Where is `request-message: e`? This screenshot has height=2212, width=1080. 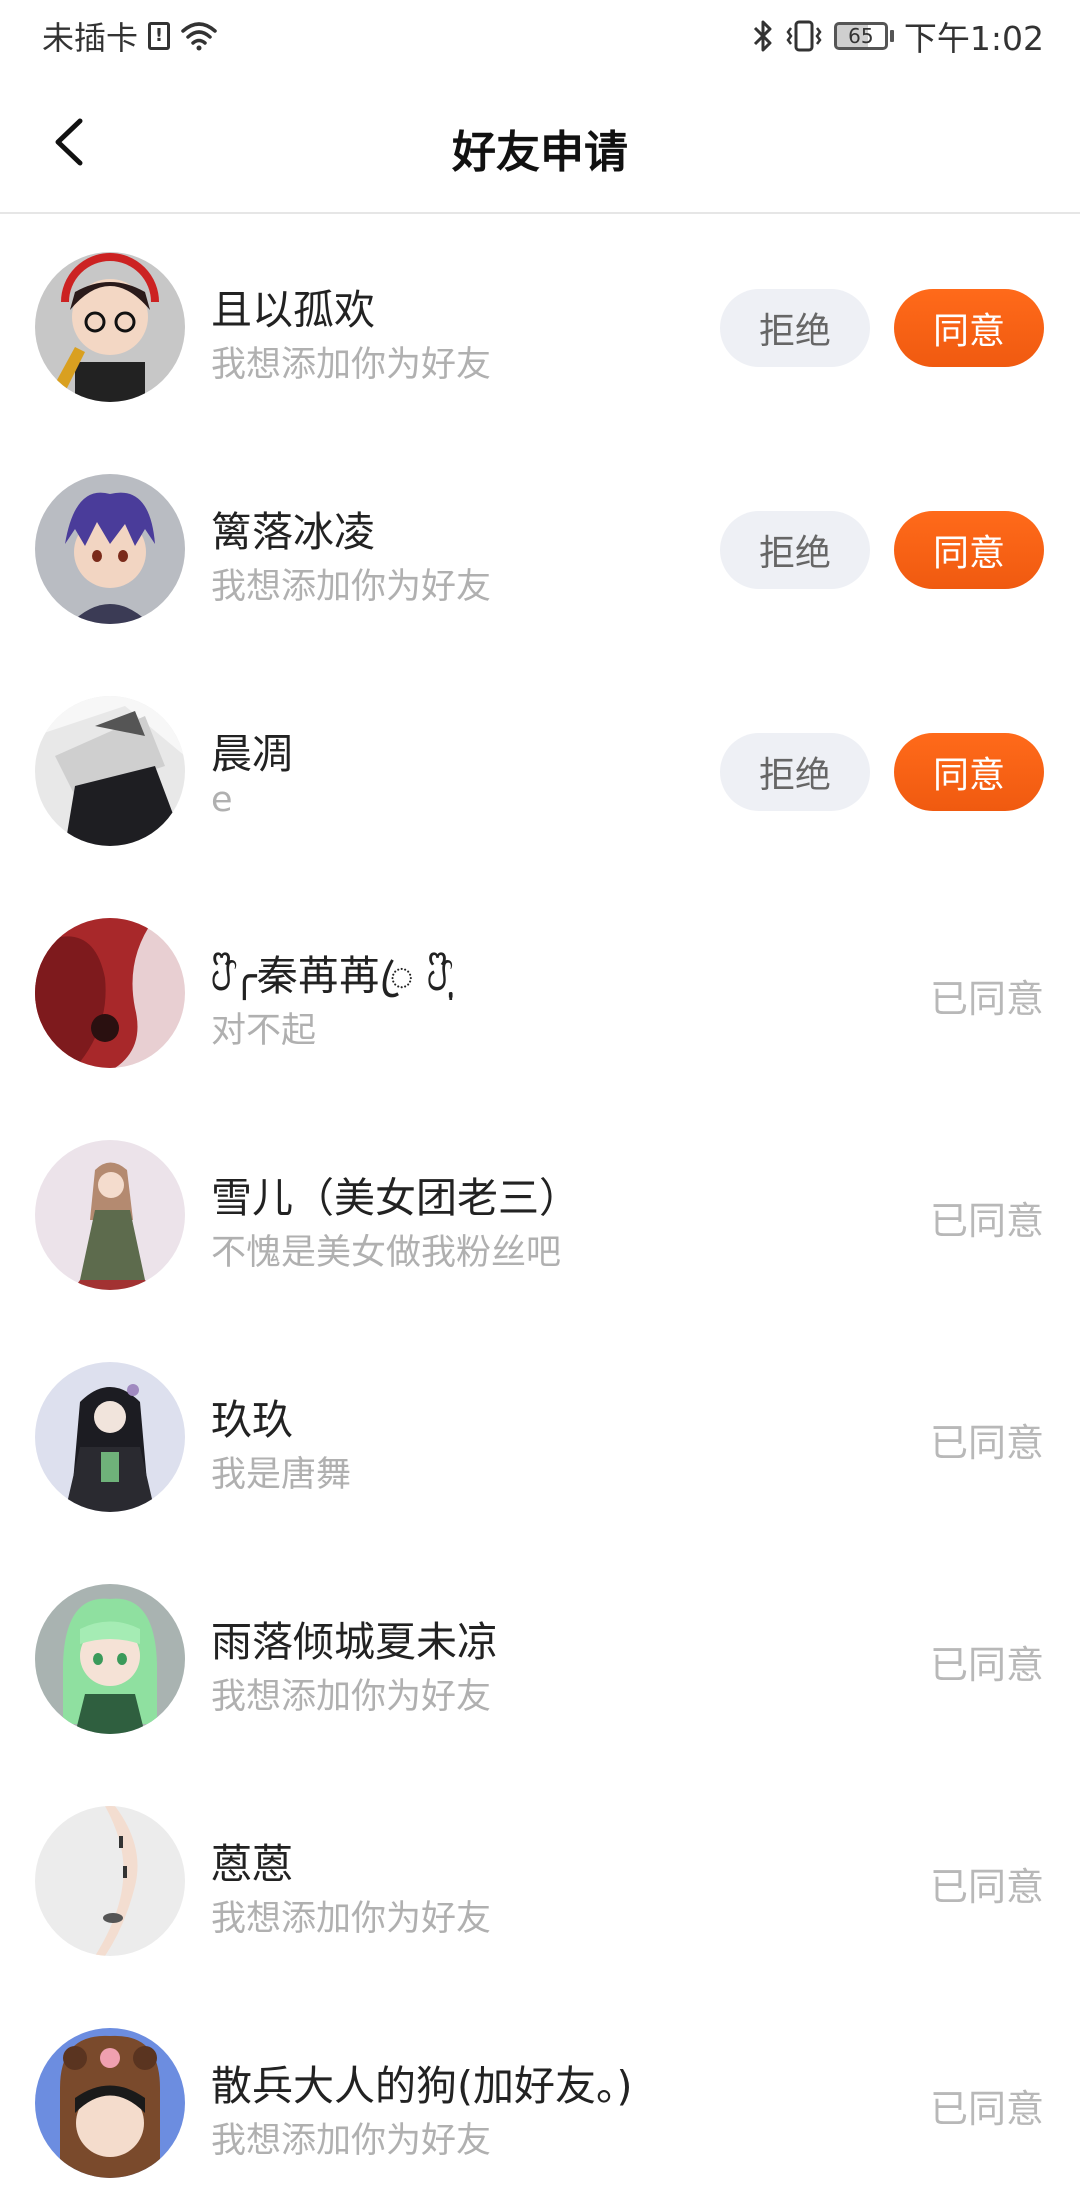 request-message: e is located at coordinates (222, 800).